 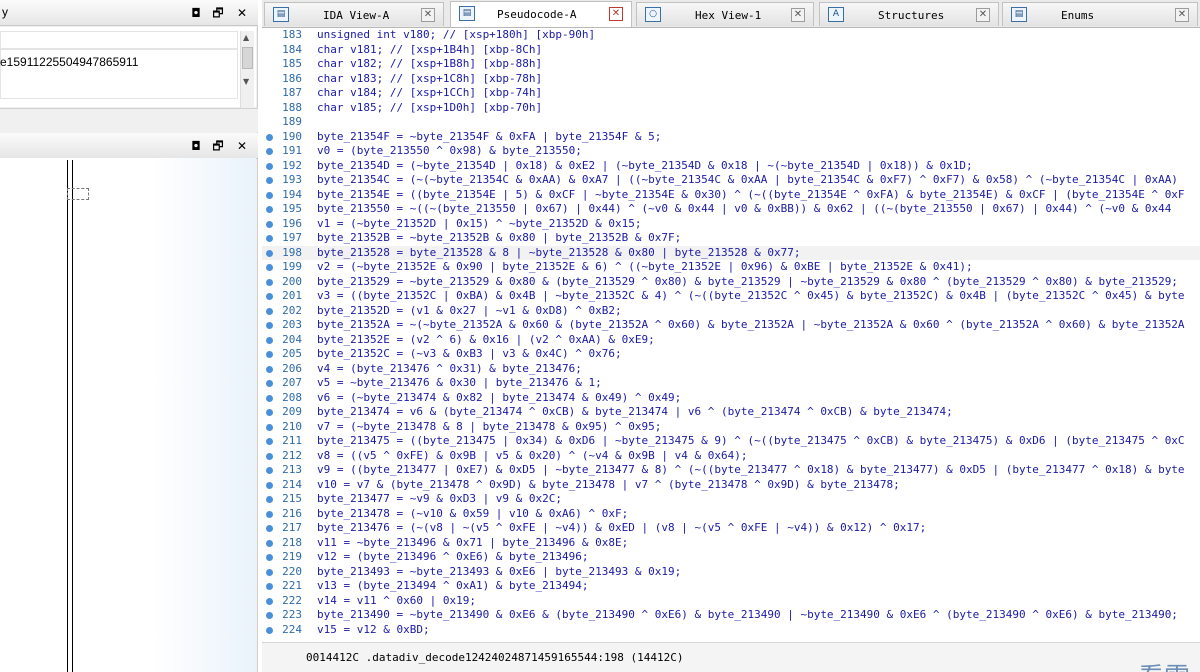 What do you see at coordinates (725, 14) in the screenshot?
I see `tab-hex-view-1: ○ Hex View-1 ✕` at bounding box center [725, 14].